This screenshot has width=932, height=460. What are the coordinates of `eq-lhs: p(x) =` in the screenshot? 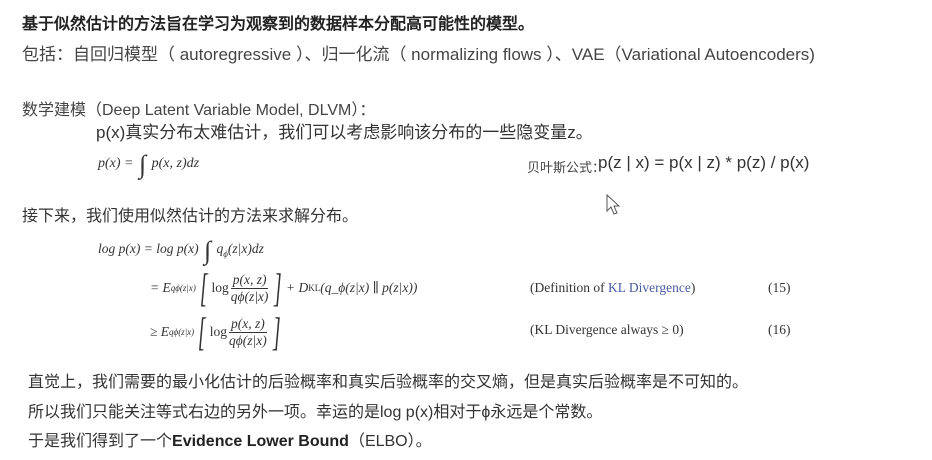 It's located at (116, 163).